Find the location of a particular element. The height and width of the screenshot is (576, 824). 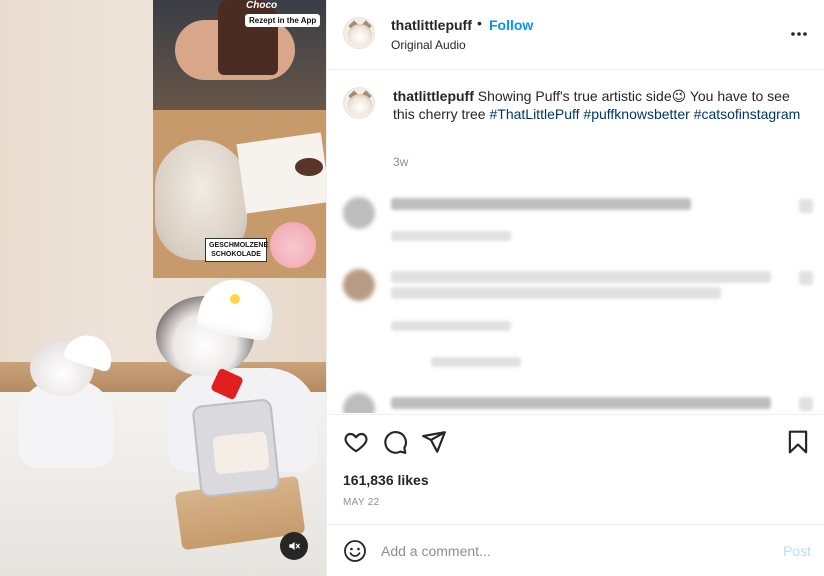

badge-line-1: GESCHMOLZENE is located at coordinates (239, 245).